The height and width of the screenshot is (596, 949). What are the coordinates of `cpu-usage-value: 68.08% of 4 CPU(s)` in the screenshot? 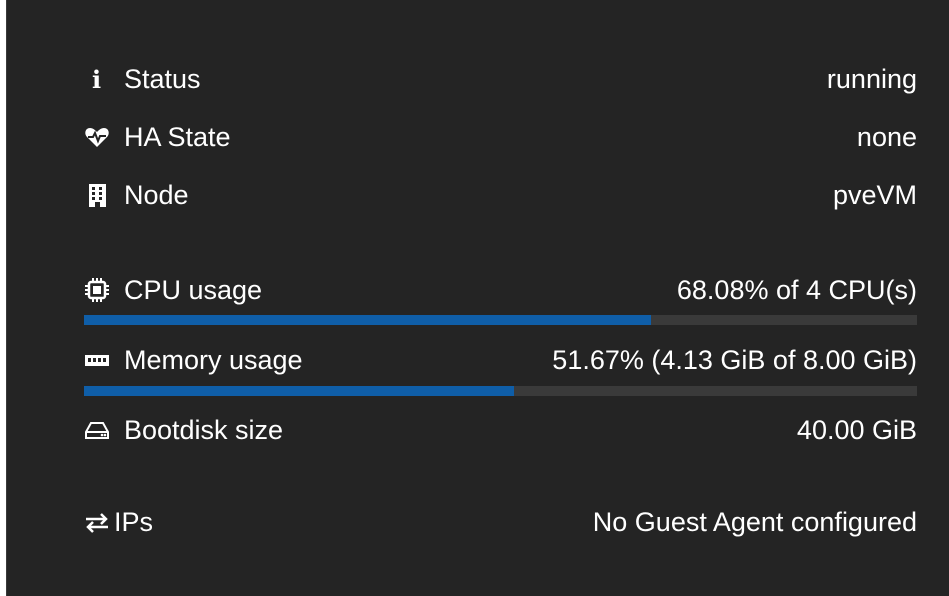 It's located at (796, 290).